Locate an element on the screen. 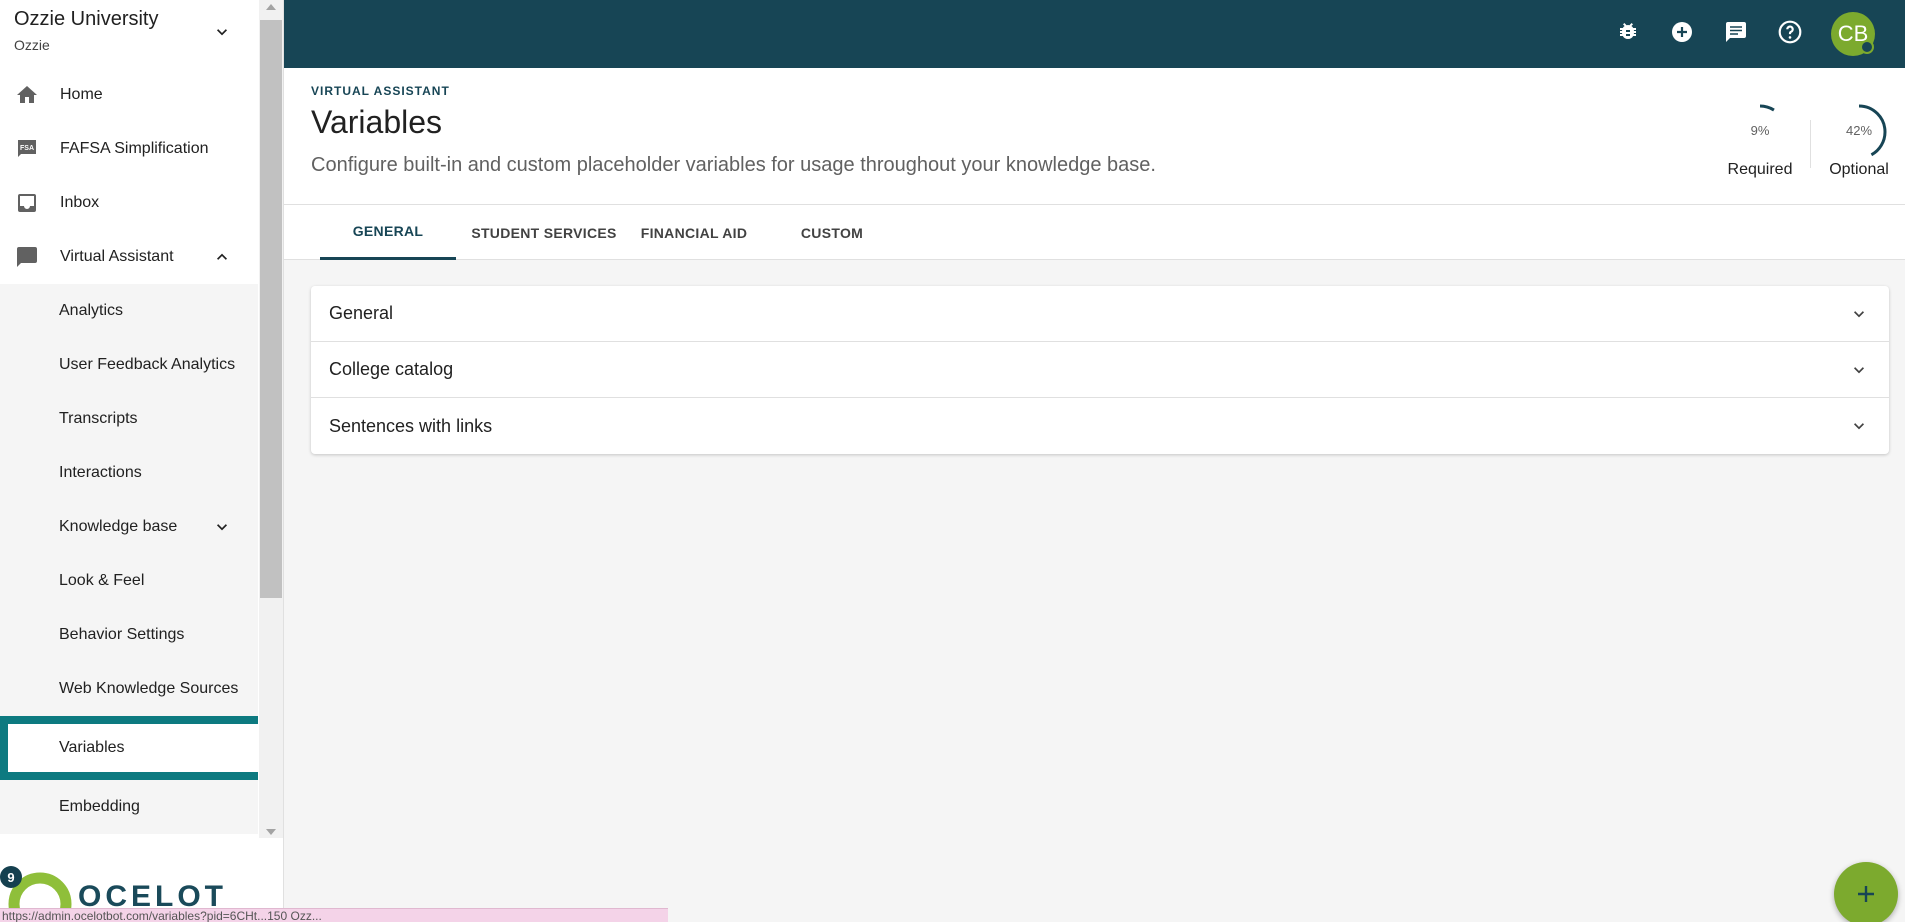 Image resolution: width=1905 pixels, height=922 pixels. sidebar-item-knowledge-base: Knowledge base is located at coordinates (129, 527).